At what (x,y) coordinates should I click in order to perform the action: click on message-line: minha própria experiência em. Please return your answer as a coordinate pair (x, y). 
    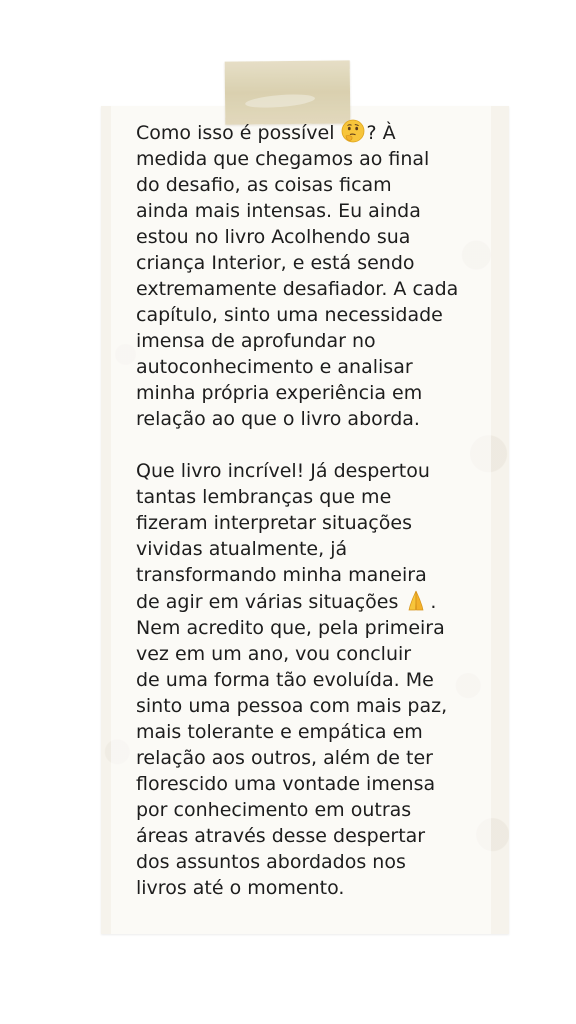
    Looking at the image, I should click on (279, 393).